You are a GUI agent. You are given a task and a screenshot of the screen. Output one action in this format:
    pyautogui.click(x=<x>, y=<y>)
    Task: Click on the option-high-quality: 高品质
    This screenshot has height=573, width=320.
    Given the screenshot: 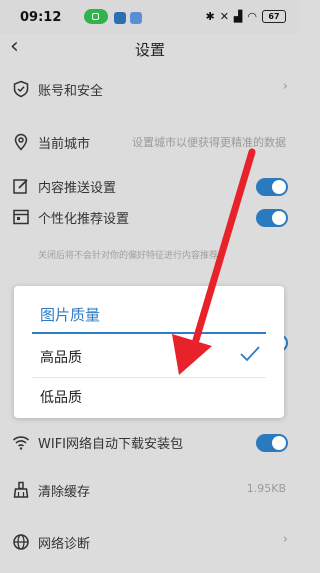 What is the action you would take?
    pyautogui.click(x=149, y=356)
    